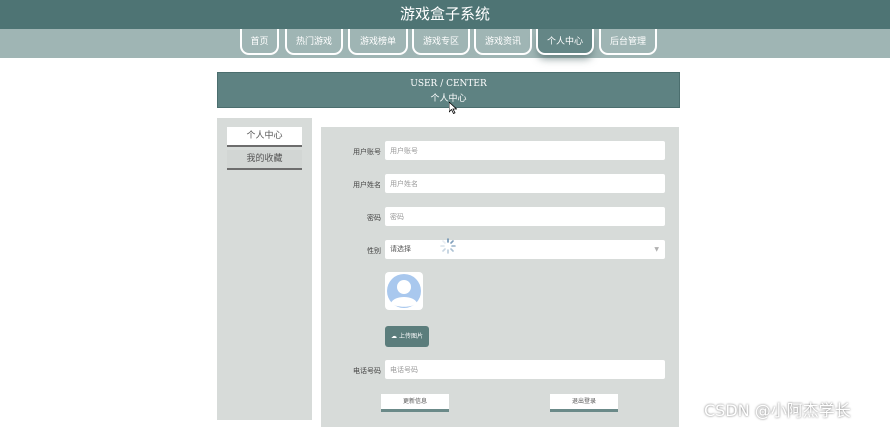  Describe the element at coordinates (448, 246) in the screenshot. I see `loading-spinner-icon` at that location.